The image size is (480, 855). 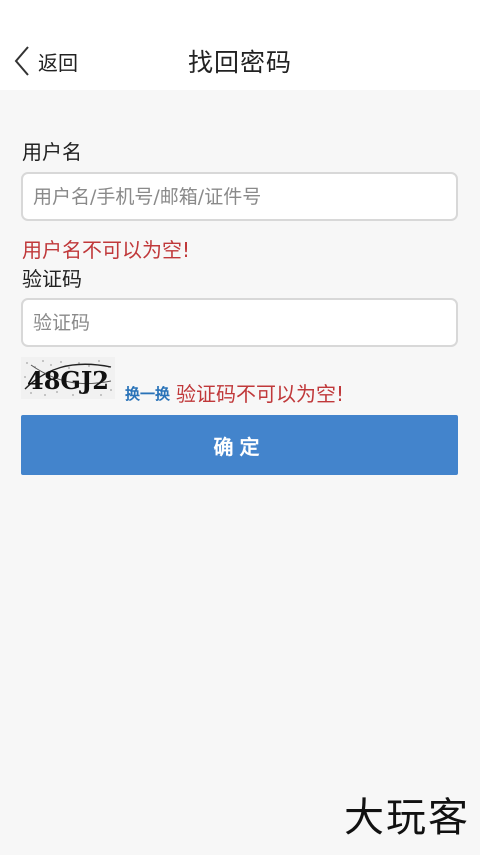 I want to click on captcha-input, so click(x=239, y=322).